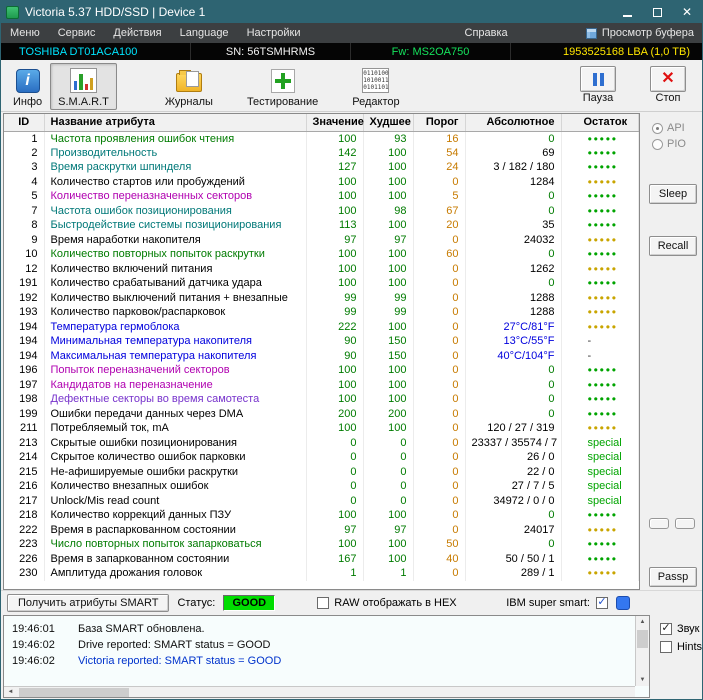 This screenshot has width=703, height=700. I want to click on smart-button: S.M.A.R.T, so click(83, 86).